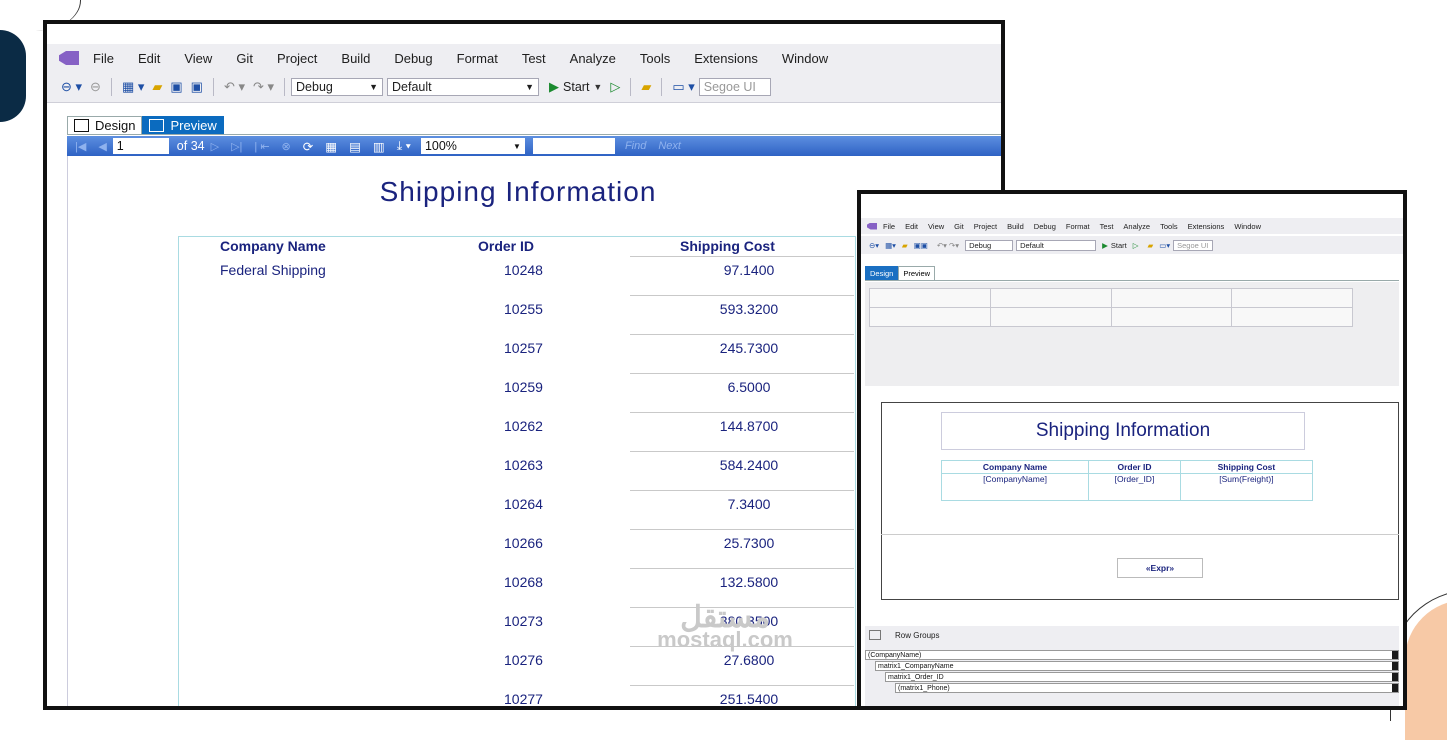 This screenshot has width=1447, height=740. Describe the element at coordinates (904, 635) in the screenshot. I see `row-groups-header: Row Groups` at that location.